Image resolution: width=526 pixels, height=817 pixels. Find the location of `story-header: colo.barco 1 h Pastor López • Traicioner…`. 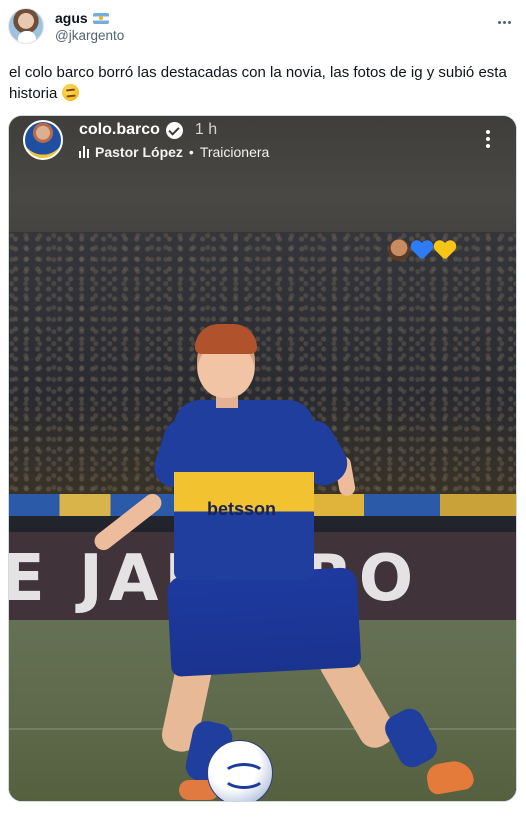

story-header: colo.barco 1 h Pastor López • Traicioner… is located at coordinates (262, 174).